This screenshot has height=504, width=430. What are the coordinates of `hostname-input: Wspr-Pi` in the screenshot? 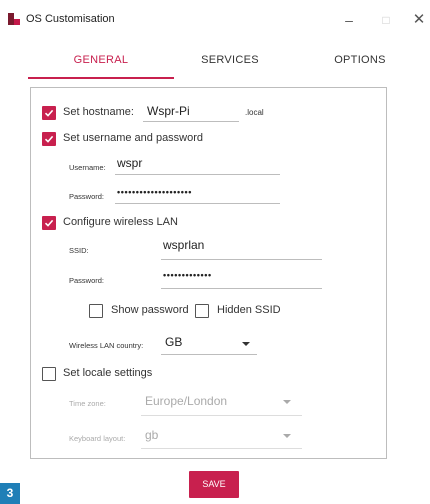 It's located at (168, 111).